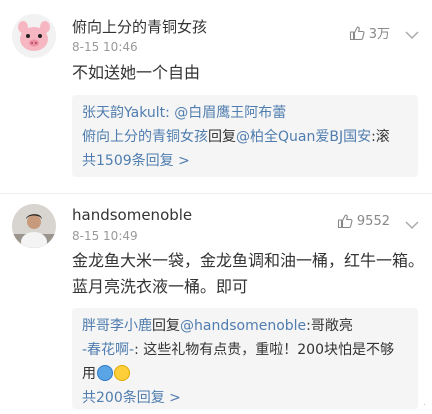  What do you see at coordinates (105, 47) in the screenshot?
I see `timestamp: 8-15 10:46` at bounding box center [105, 47].